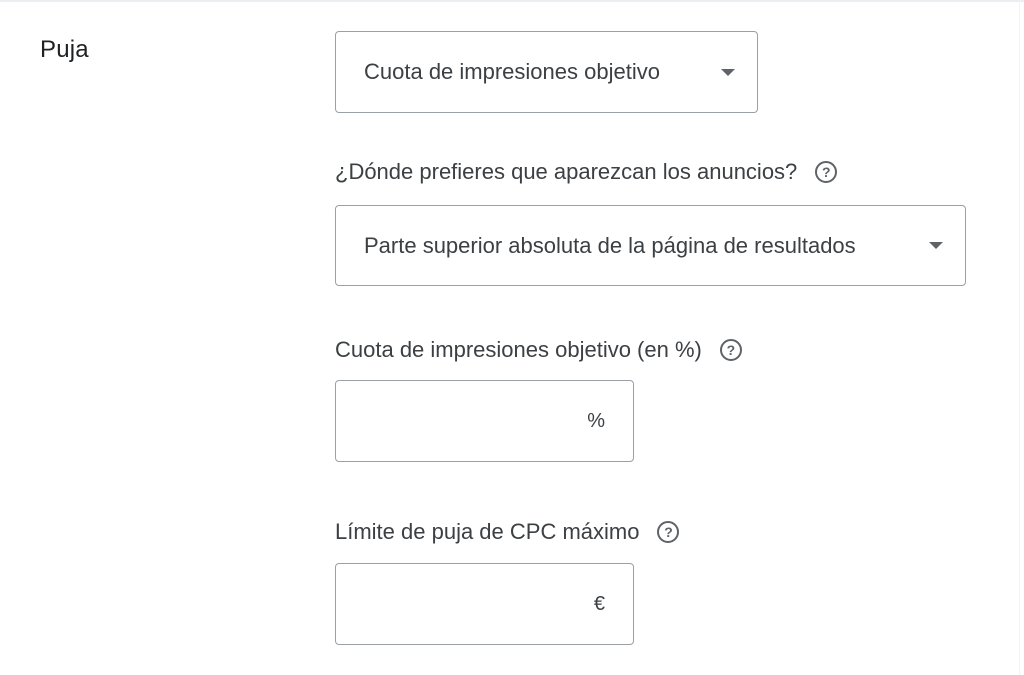 This screenshot has height=675, width=1024. What do you see at coordinates (512, 1) in the screenshot?
I see `top-divider` at bounding box center [512, 1].